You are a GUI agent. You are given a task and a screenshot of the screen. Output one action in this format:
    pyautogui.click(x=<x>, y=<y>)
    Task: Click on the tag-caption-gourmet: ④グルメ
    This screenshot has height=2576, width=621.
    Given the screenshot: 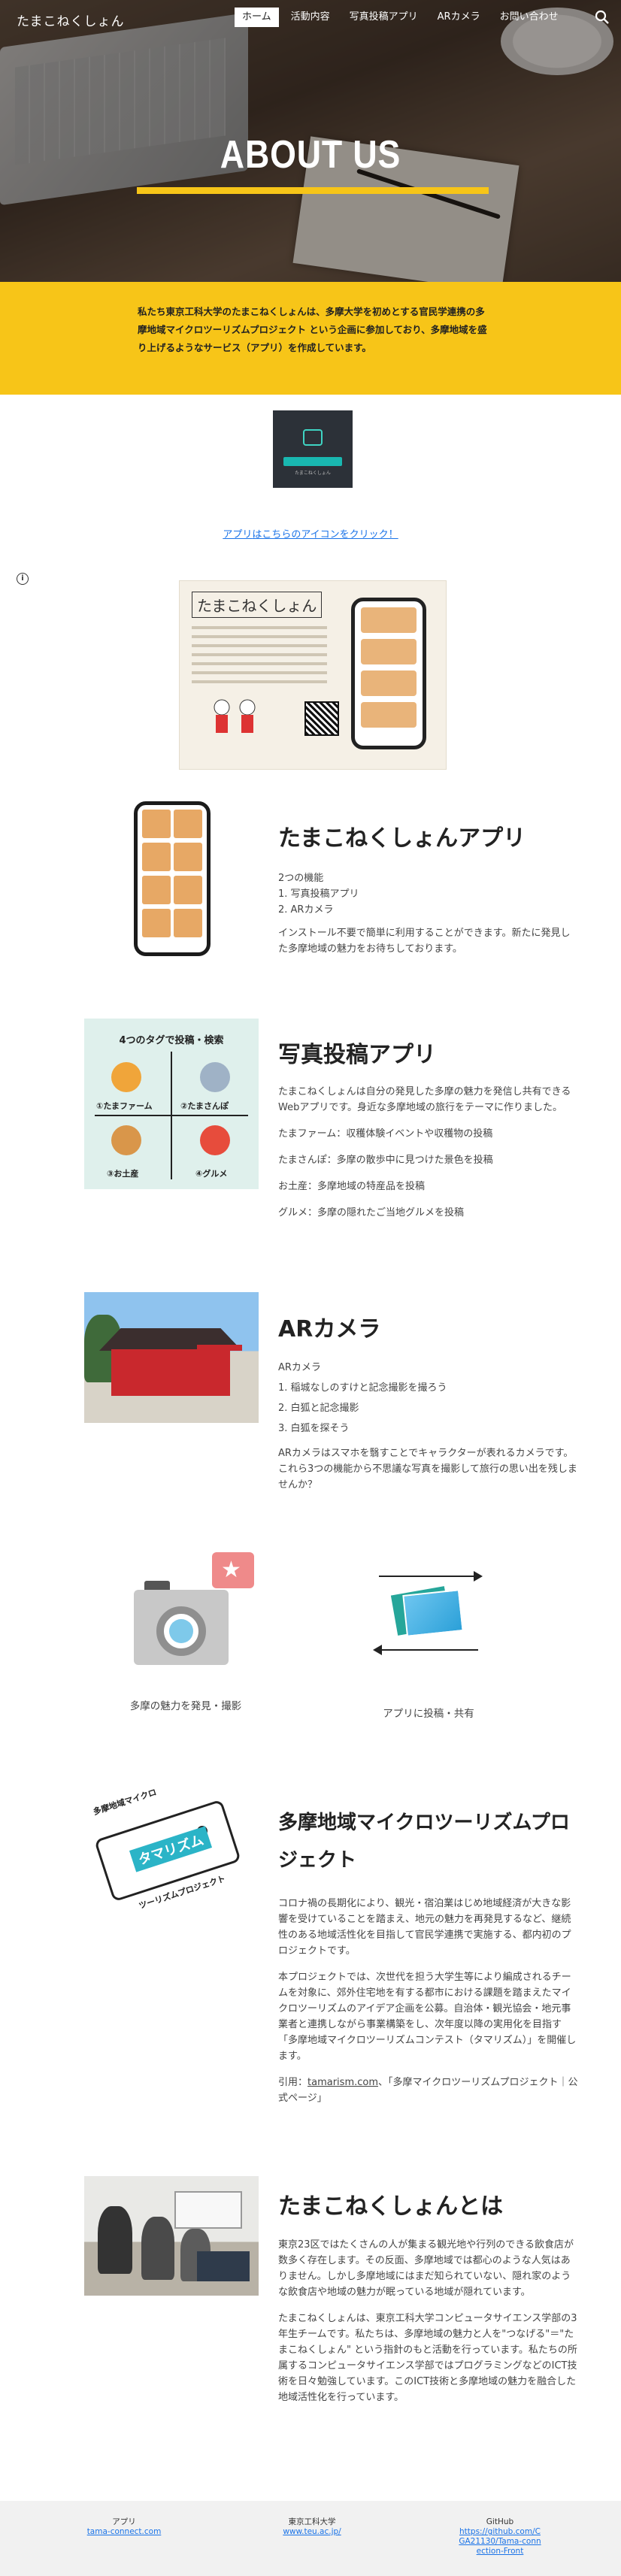 What is the action you would take?
    pyautogui.click(x=211, y=1174)
    